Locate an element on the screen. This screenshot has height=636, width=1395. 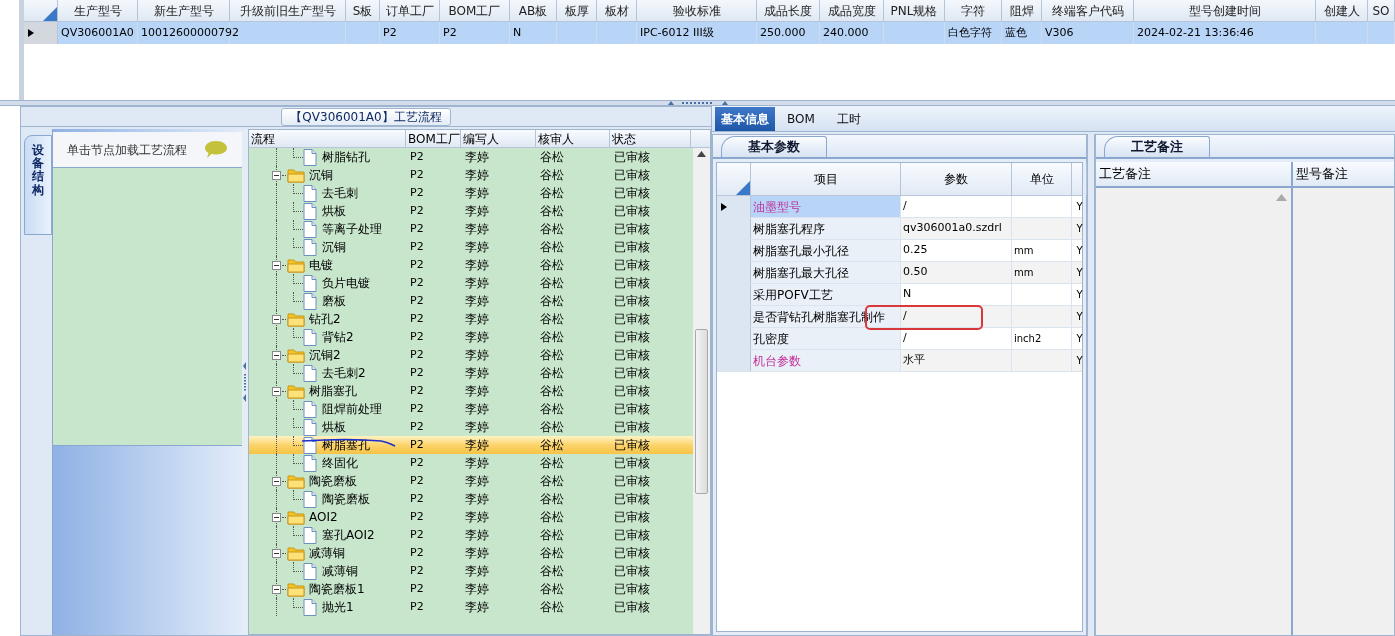
tree-node-label: 抛光1 is located at coordinates (338, 607).